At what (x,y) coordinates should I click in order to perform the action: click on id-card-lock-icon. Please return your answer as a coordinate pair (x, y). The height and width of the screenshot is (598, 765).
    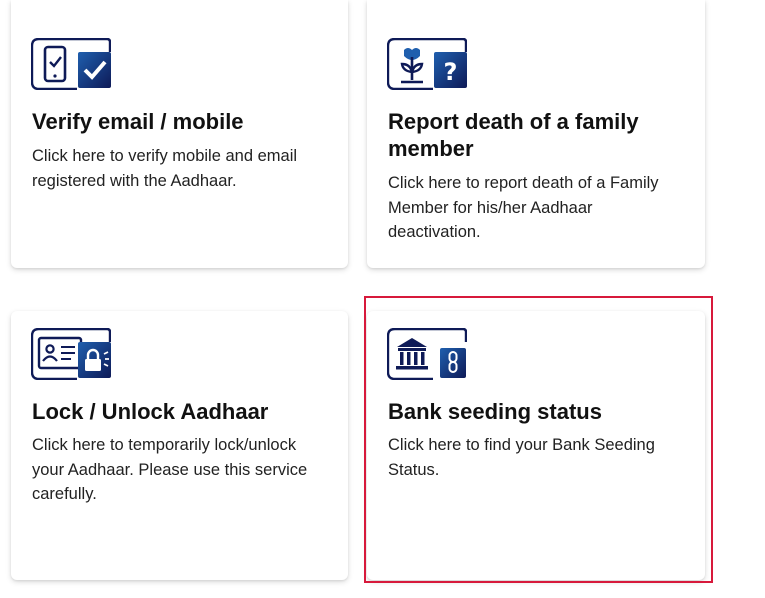
    Looking at the image, I should click on (71, 354).